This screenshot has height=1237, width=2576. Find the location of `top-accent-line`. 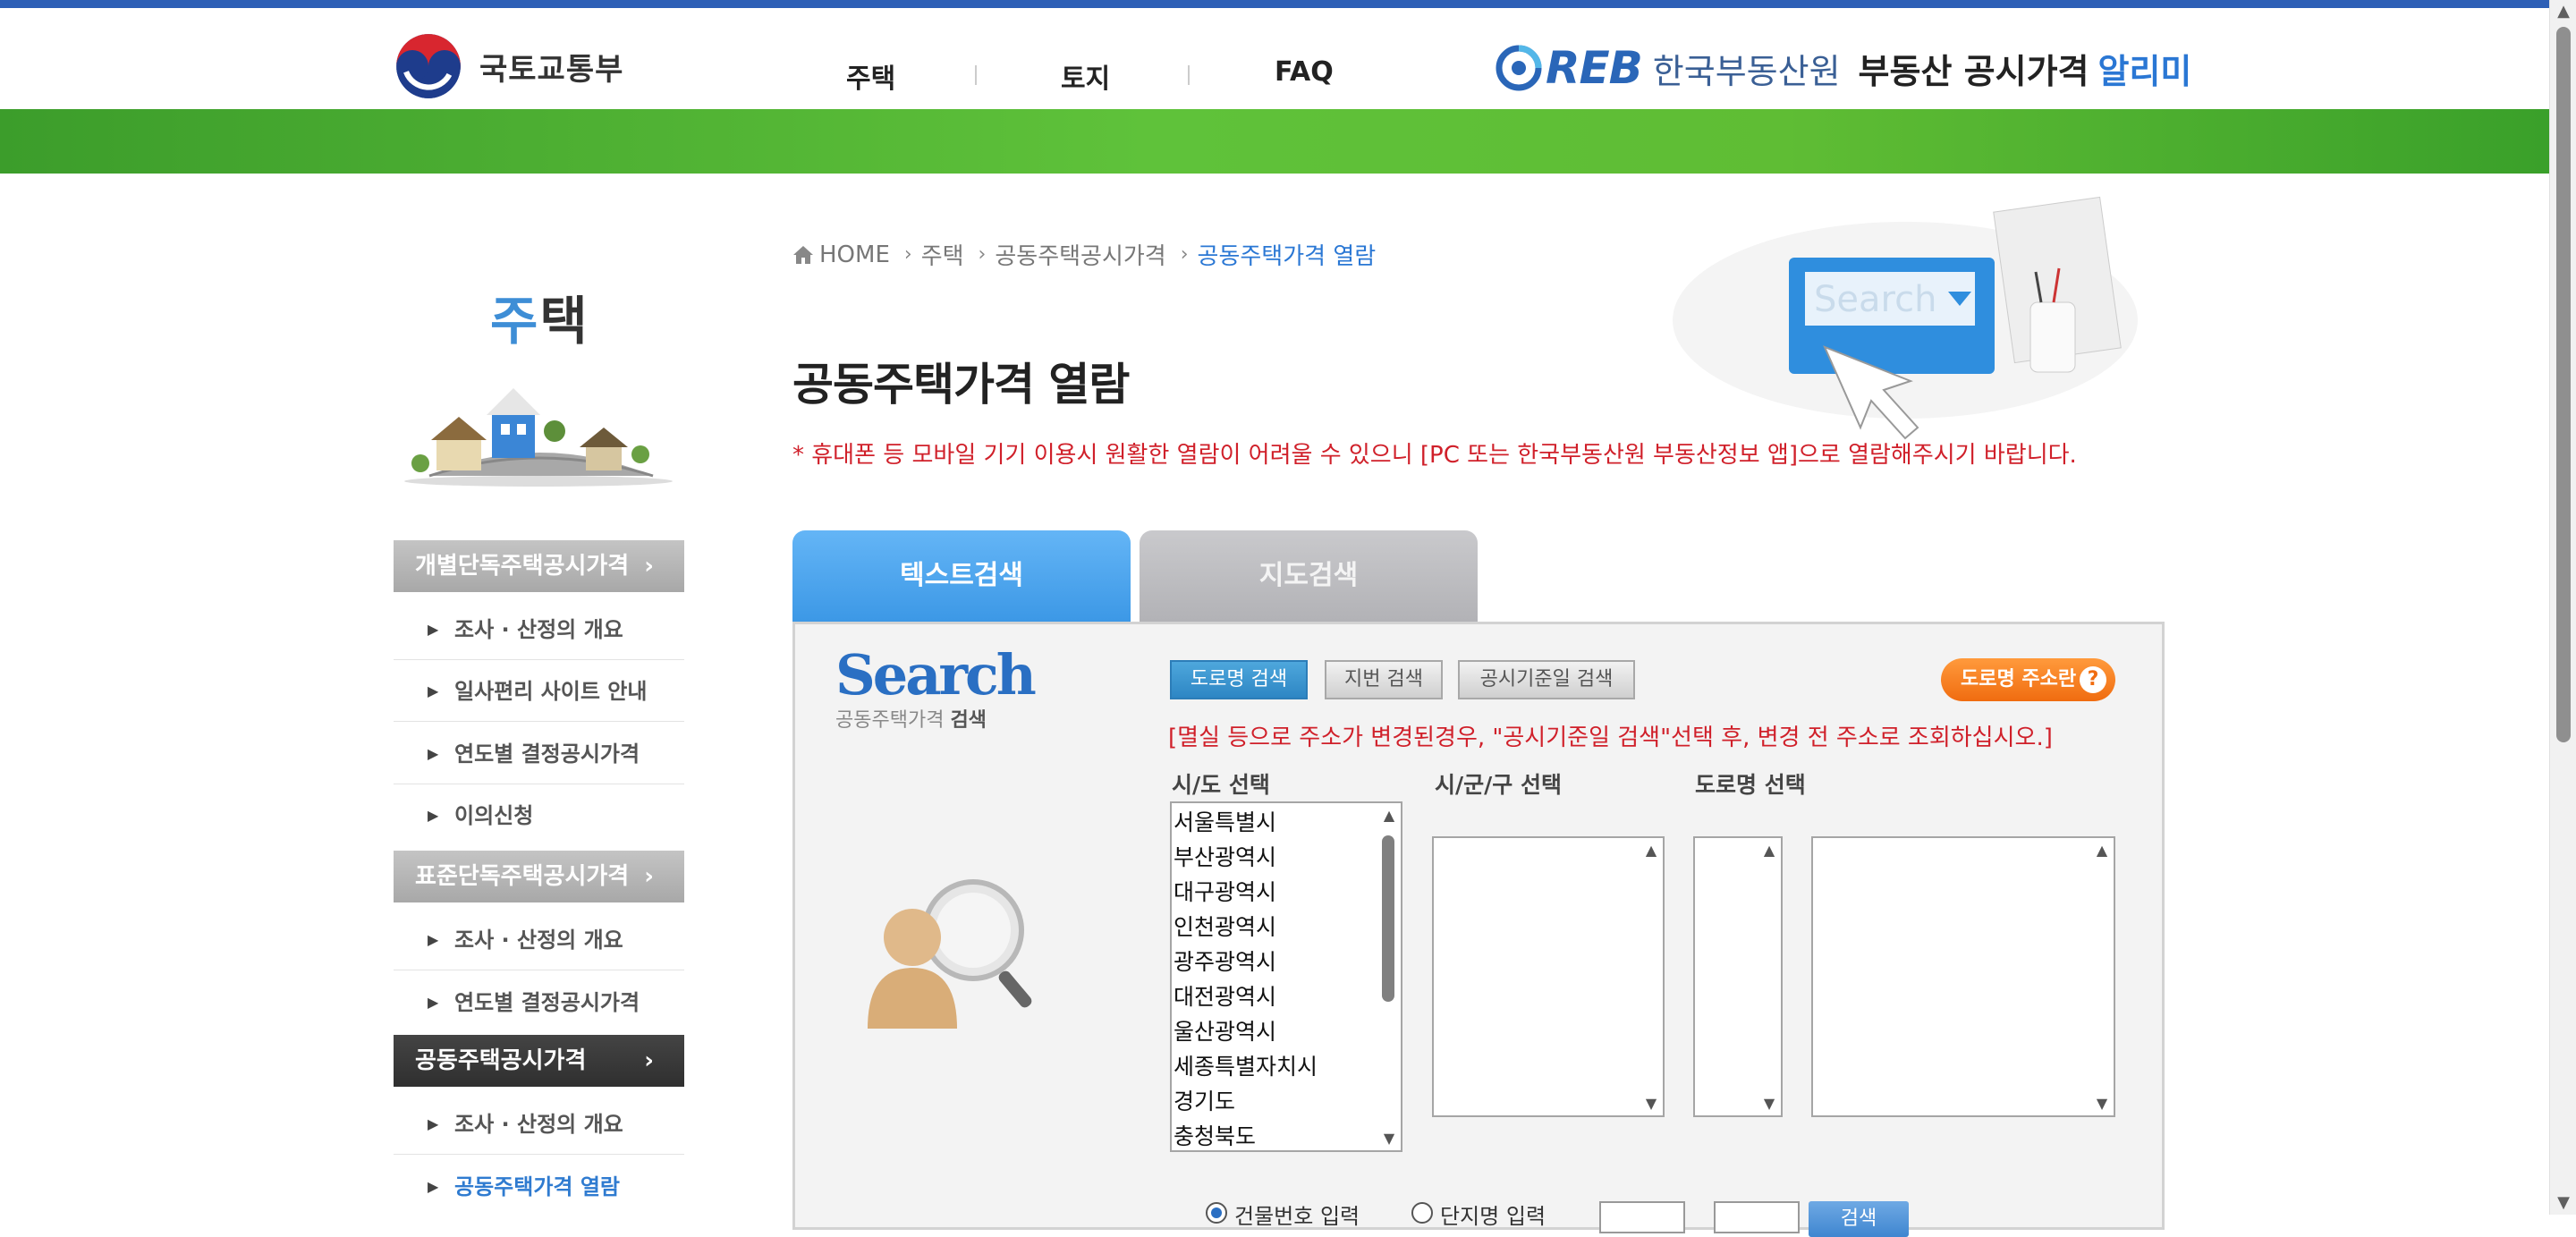

top-accent-line is located at coordinates (1274, 4).